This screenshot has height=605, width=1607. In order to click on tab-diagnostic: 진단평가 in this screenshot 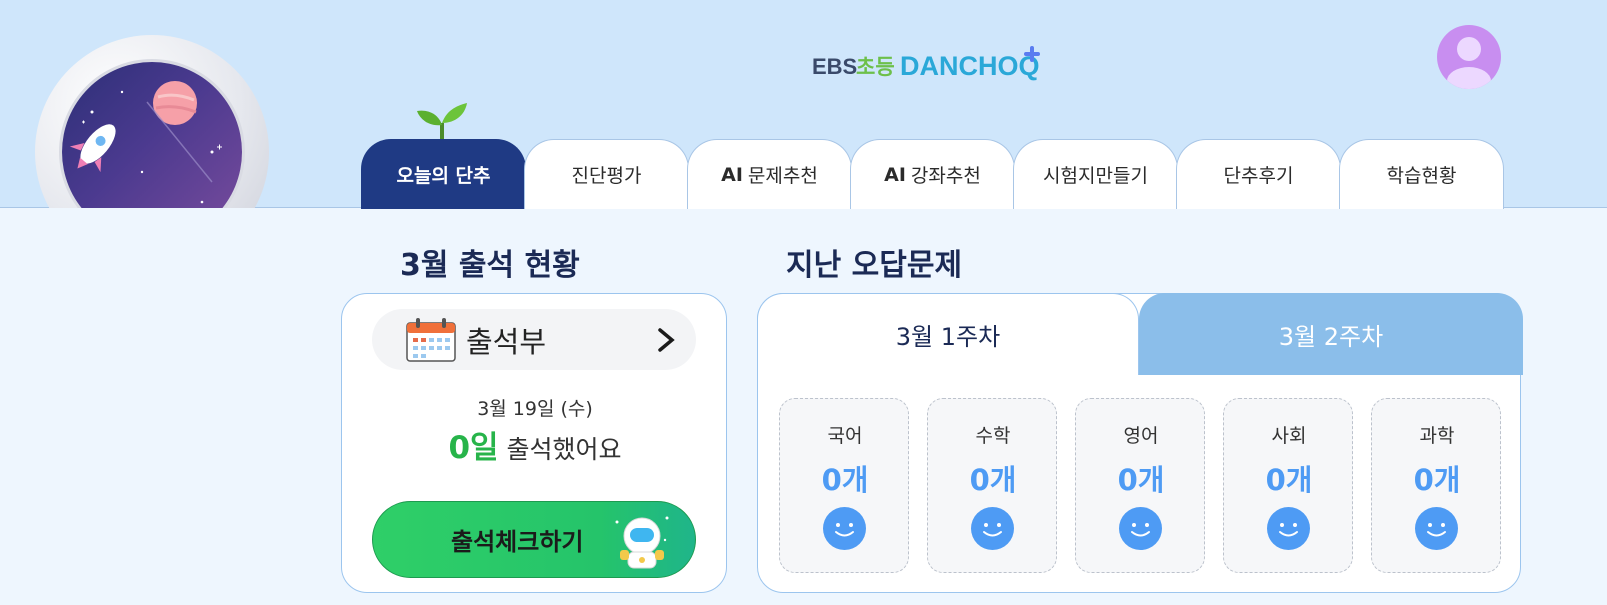, I will do `click(606, 174)`.